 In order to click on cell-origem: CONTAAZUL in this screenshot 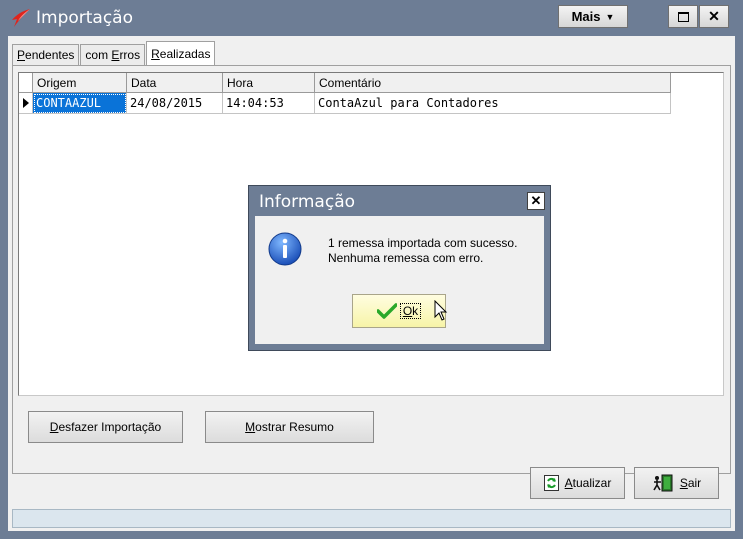, I will do `click(80, 103)`.